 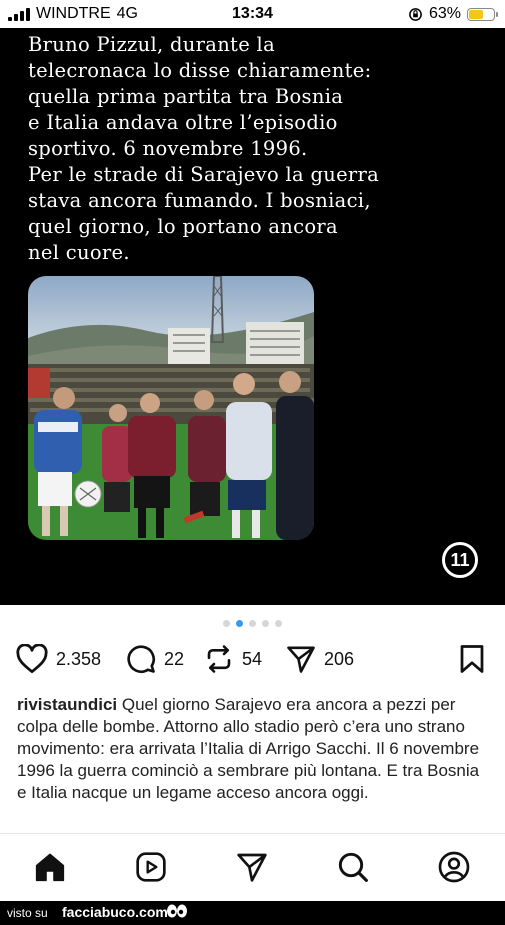 What do you see at coordinates (151, 867) in the screenshot?
I see `reels-icon` at bounding box center [151, 867].